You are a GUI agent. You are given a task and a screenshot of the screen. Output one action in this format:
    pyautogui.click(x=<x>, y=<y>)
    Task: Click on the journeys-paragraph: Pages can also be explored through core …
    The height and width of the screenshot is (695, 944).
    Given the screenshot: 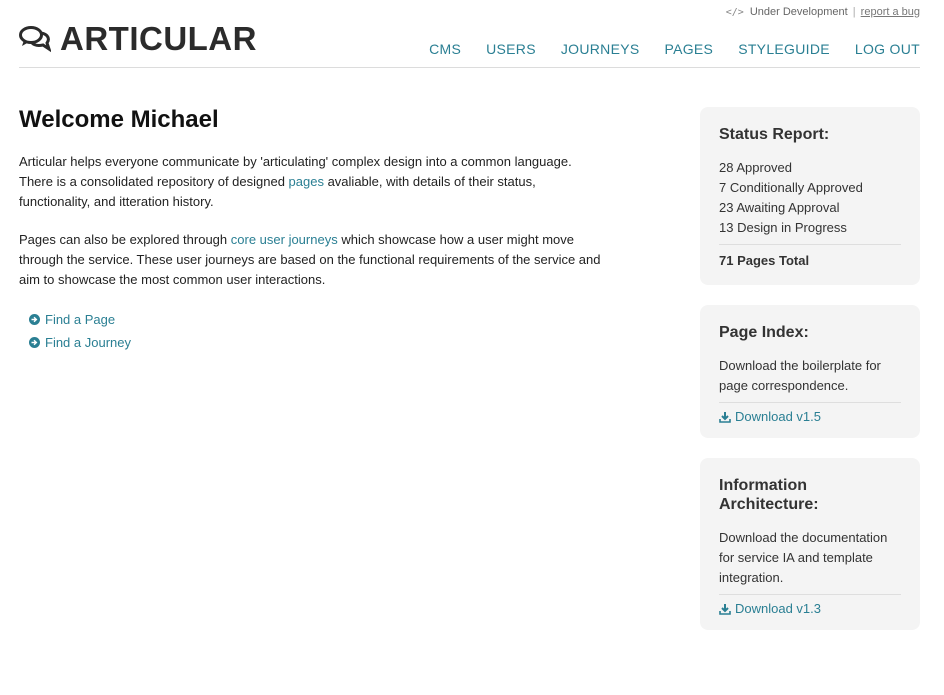 What is the action you would take?
    pyautogui.click(x=314, y=260)
    